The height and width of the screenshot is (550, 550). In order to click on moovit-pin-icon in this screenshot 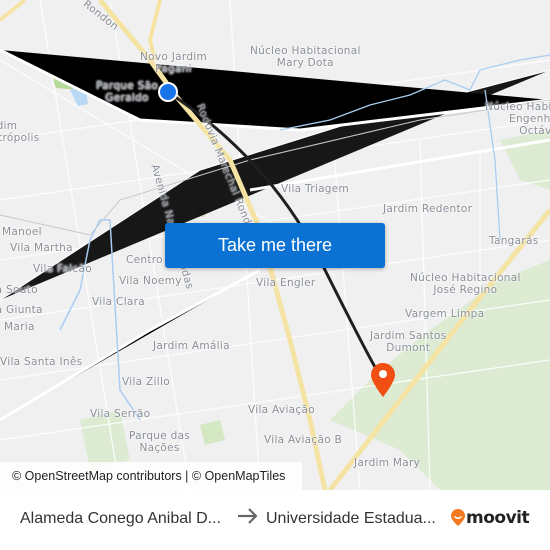, I will do `click(458, 517)`.